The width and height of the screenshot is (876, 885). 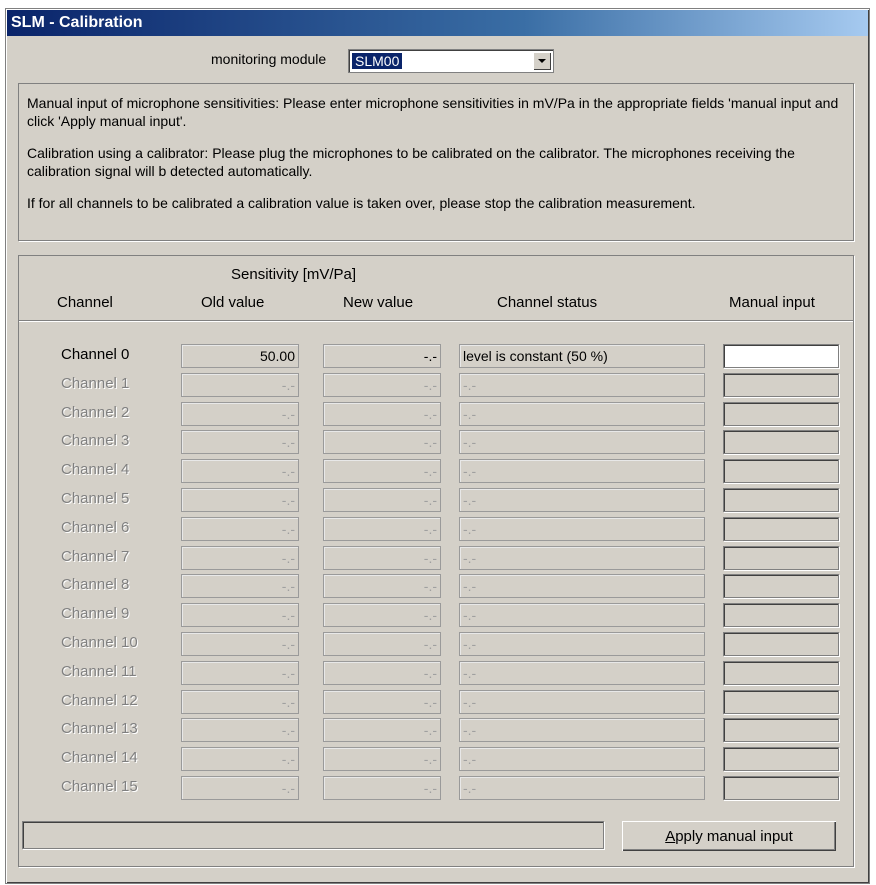 What do you see at coordinates (294, 274) in the screenshot?
I see `sensitivity-header: Sensitivity [mV/Pa]` at bounding box center [294, 274].